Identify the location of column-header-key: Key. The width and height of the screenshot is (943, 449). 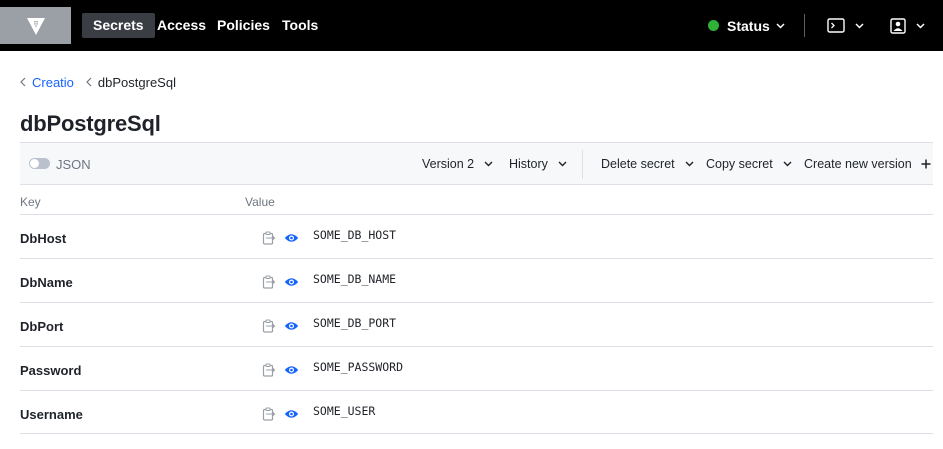
(30, 202).